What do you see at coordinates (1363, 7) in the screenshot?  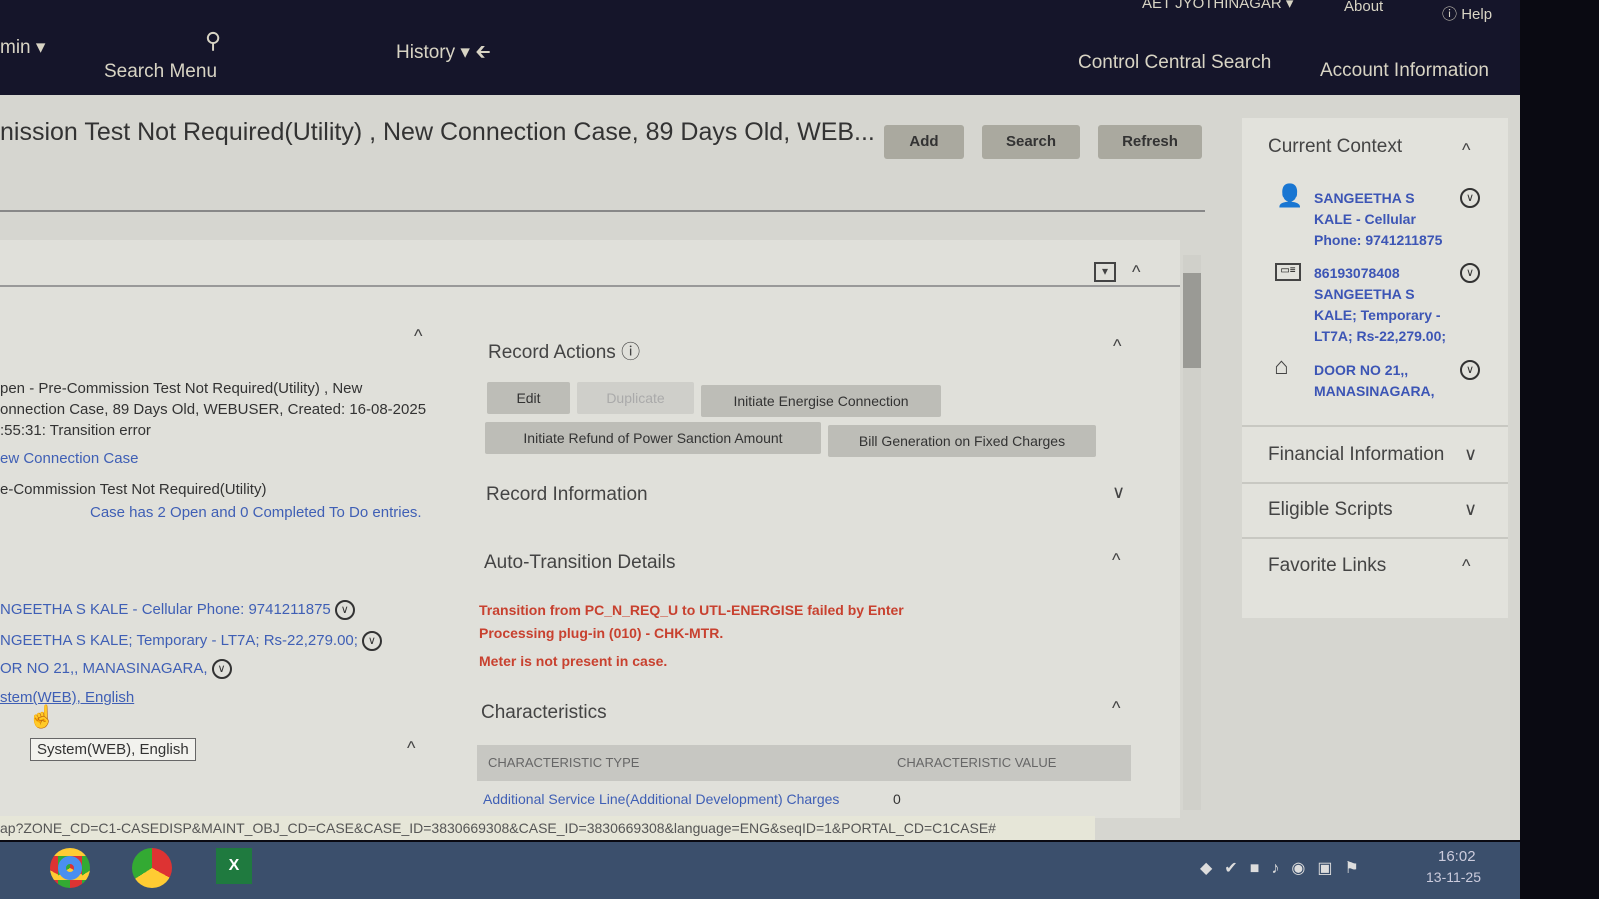 I see `about-link: About` at bounding box center [1363, 7].